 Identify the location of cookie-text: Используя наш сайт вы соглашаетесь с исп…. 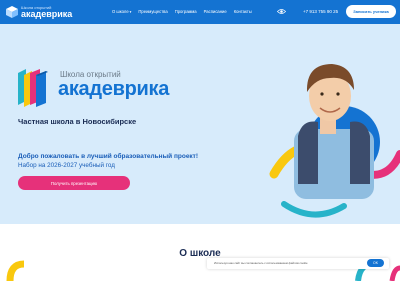
(261, 263).